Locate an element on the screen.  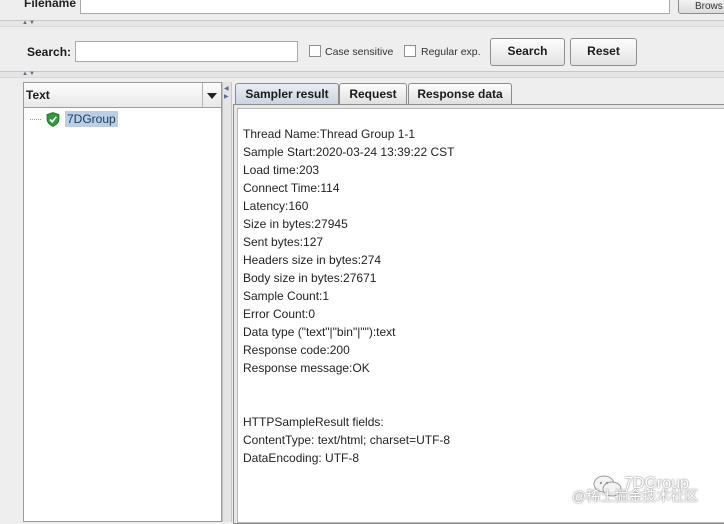
result-line: Body size in bytes:27671 is located at coordinates (310, 278).